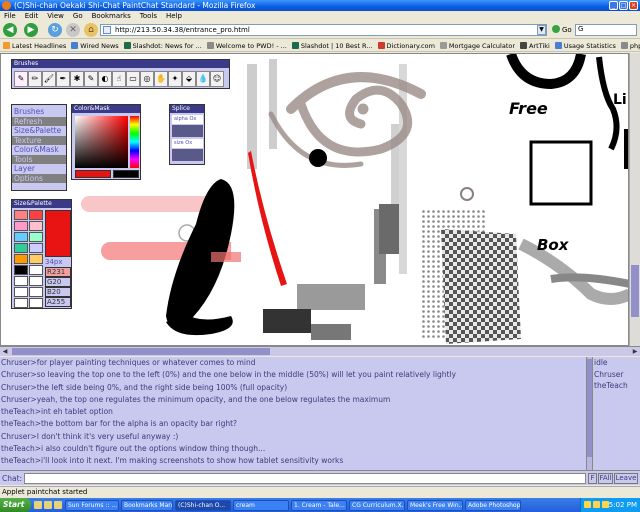  I want to click on user-item: Chruser, so click(616, 375).